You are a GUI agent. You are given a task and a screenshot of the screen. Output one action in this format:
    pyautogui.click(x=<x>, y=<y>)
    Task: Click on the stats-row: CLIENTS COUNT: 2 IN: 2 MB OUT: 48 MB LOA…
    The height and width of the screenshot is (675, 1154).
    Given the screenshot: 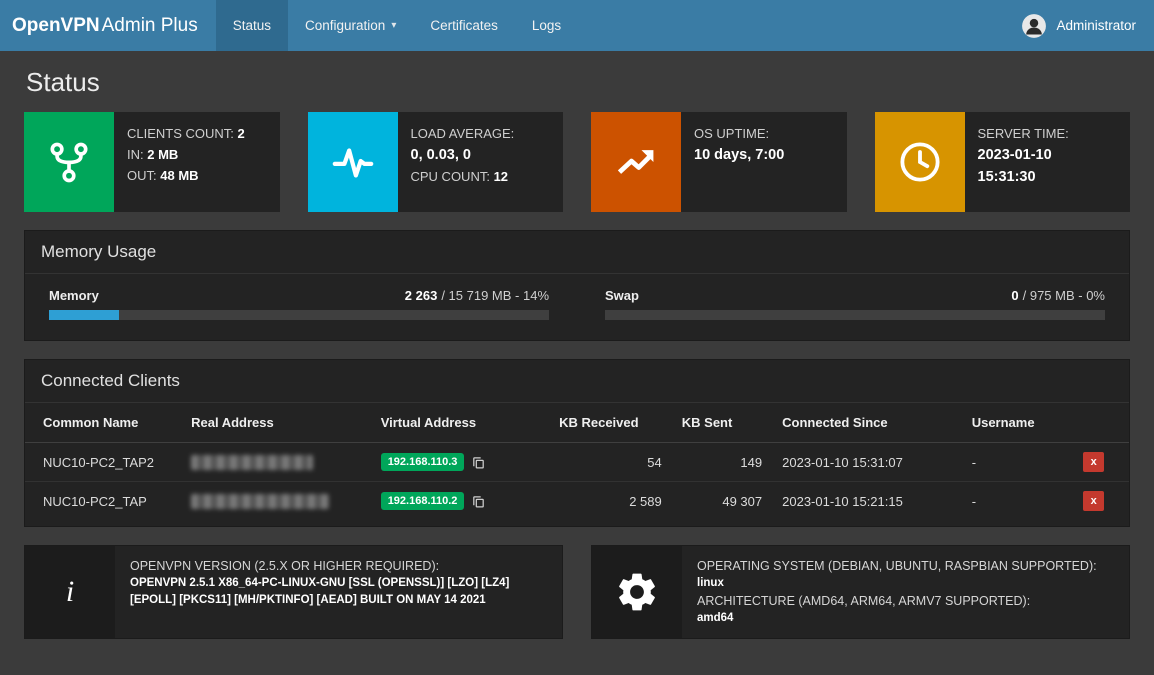 What is the action you would take?
    pyautogui.click(x=577, y=162)
    